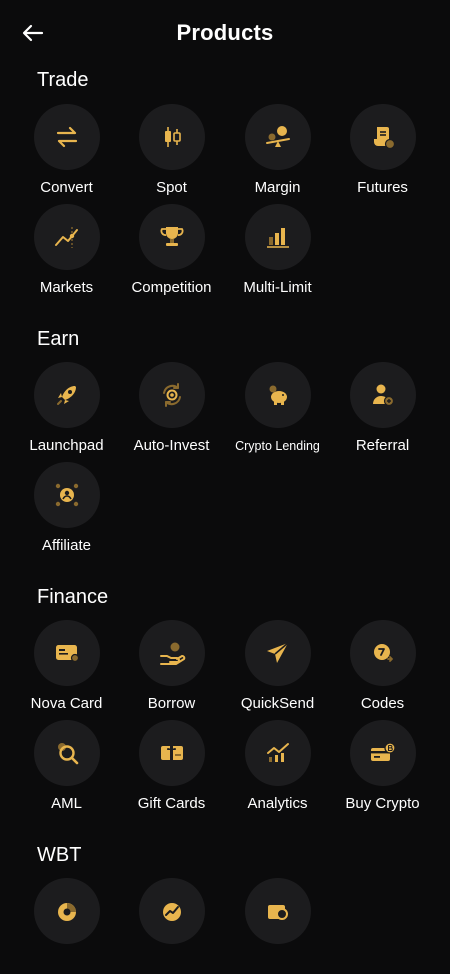  Describe the element at coordinates (58, 339) in the screenshot. I see `section-title-earn: Earn` at that location.